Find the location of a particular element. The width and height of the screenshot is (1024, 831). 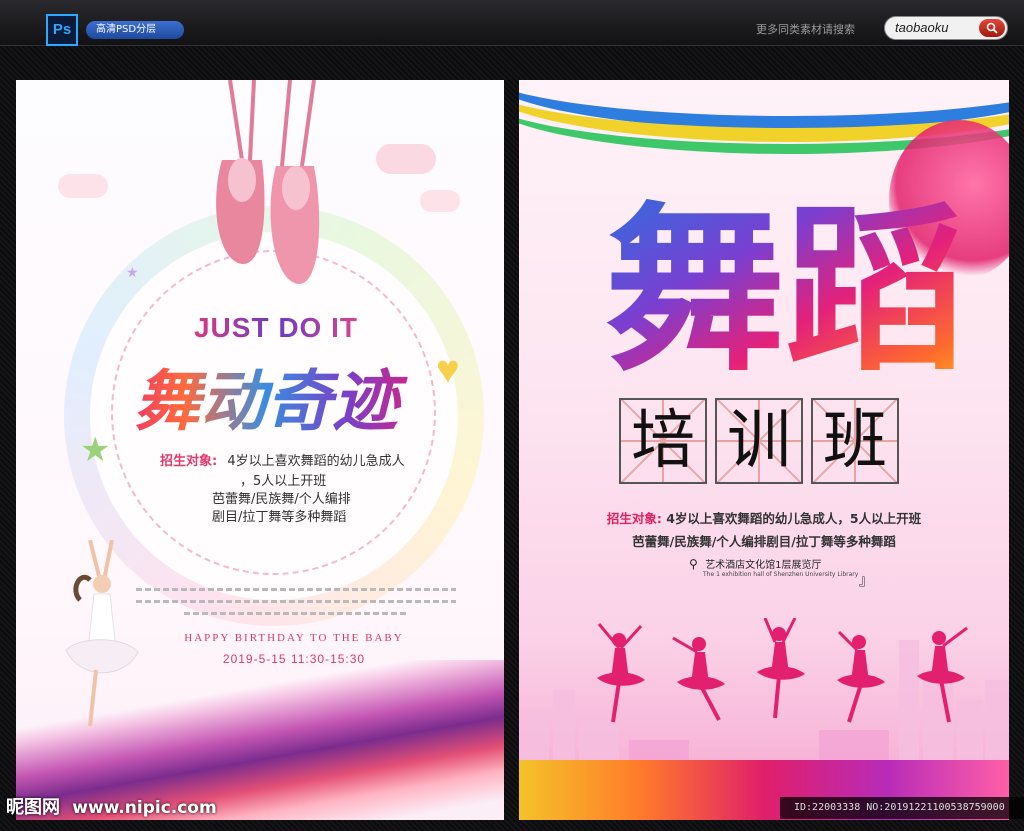

subtitle-char-2: 训 is located at coordinates (759, 441).